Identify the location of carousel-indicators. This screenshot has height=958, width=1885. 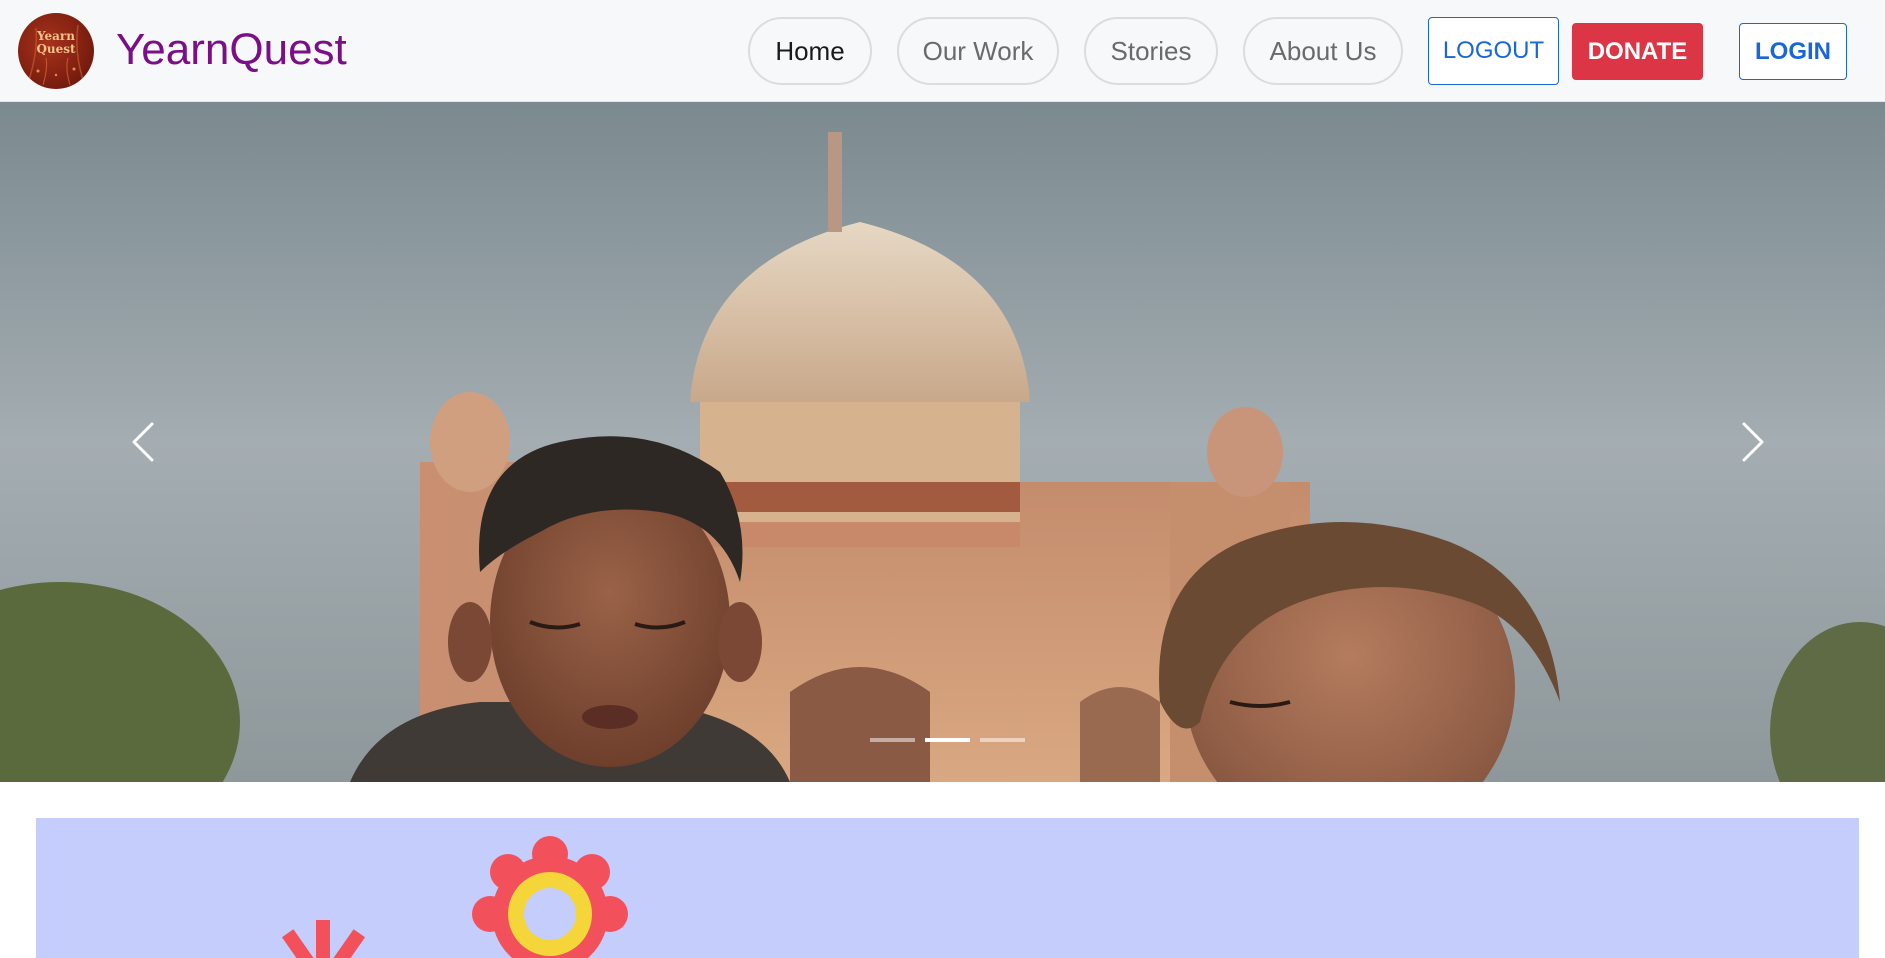
(947, 740).